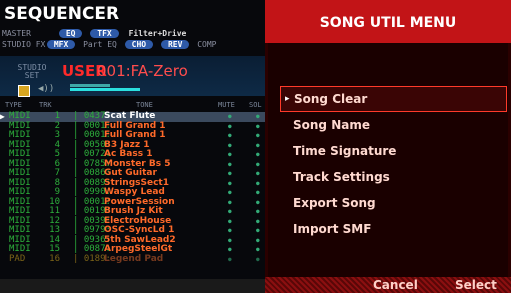  Describe the element at coordinates (32, 71) in the screenshot. I see `studio-set-label: STUDIO SET` at that location.